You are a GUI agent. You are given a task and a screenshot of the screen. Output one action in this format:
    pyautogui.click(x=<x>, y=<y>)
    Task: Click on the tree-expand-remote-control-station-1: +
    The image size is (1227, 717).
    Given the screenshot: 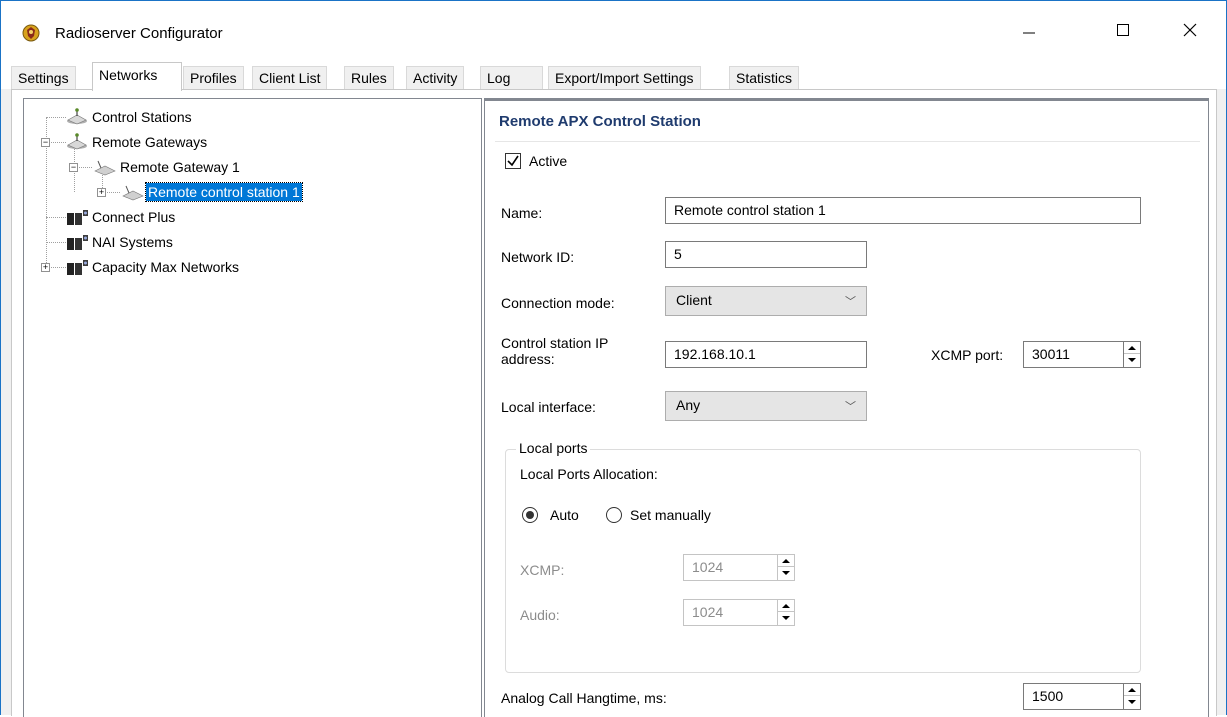 What is the action you would take?
    pyautogui.click(x=101, y=192)
    